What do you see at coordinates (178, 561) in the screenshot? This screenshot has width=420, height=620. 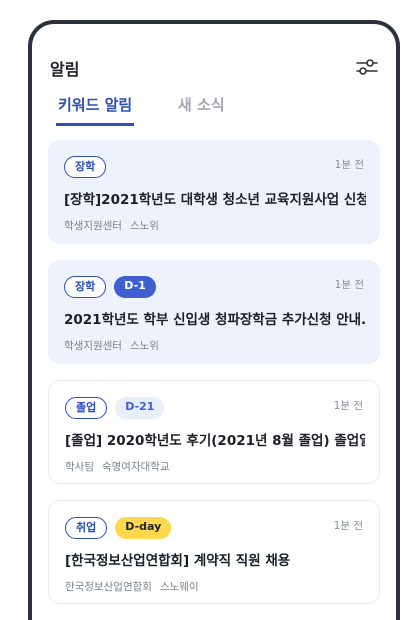 I see `notification-title: [한국정보산업연합회] 계약직 직원 채용` at bounding box center [178, 561].